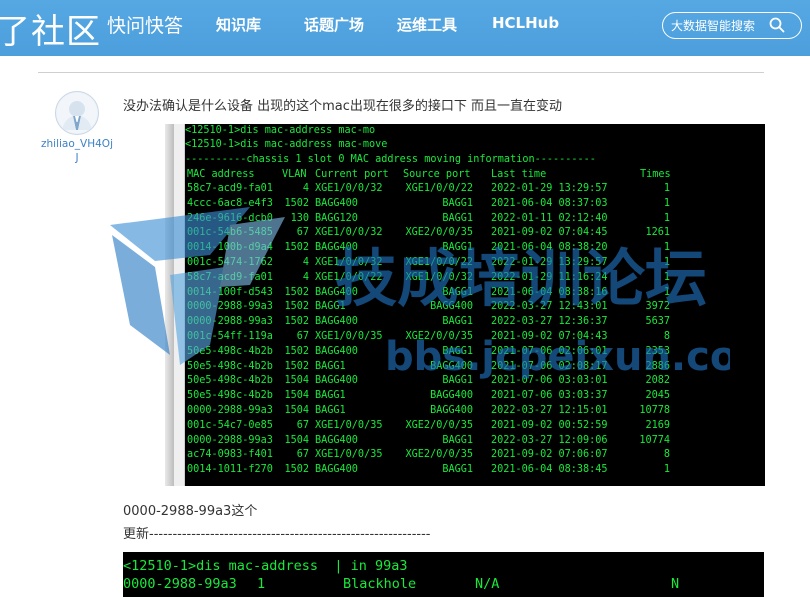  I want to click on avatar, so click(77, 113).